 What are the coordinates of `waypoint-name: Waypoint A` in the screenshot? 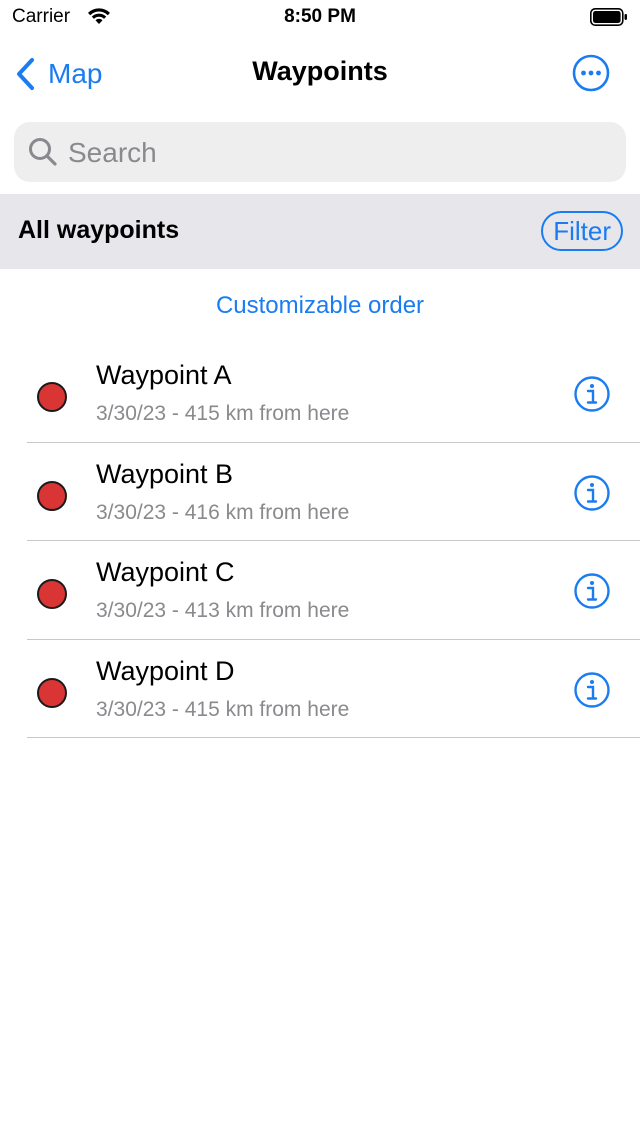 It's located at (164, 375).